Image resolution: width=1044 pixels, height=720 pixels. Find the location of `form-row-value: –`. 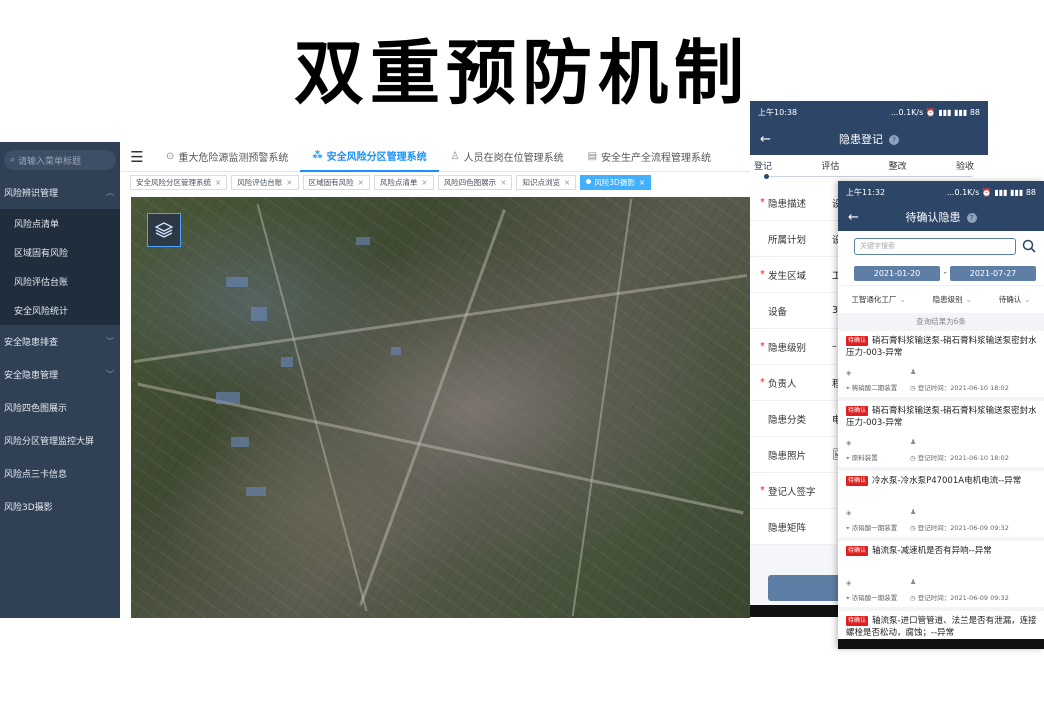

form-row-value: – is located at coordinates (834, 346).